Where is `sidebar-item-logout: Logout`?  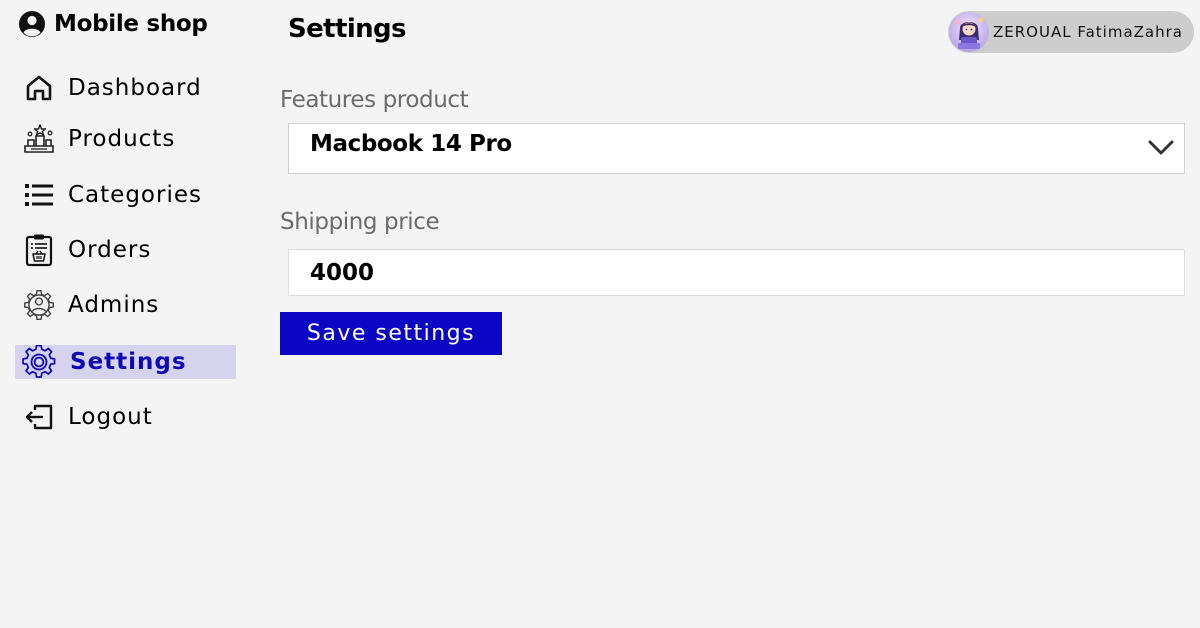
sidebar-item-logout: Logout is located at coordinates (125, 417).